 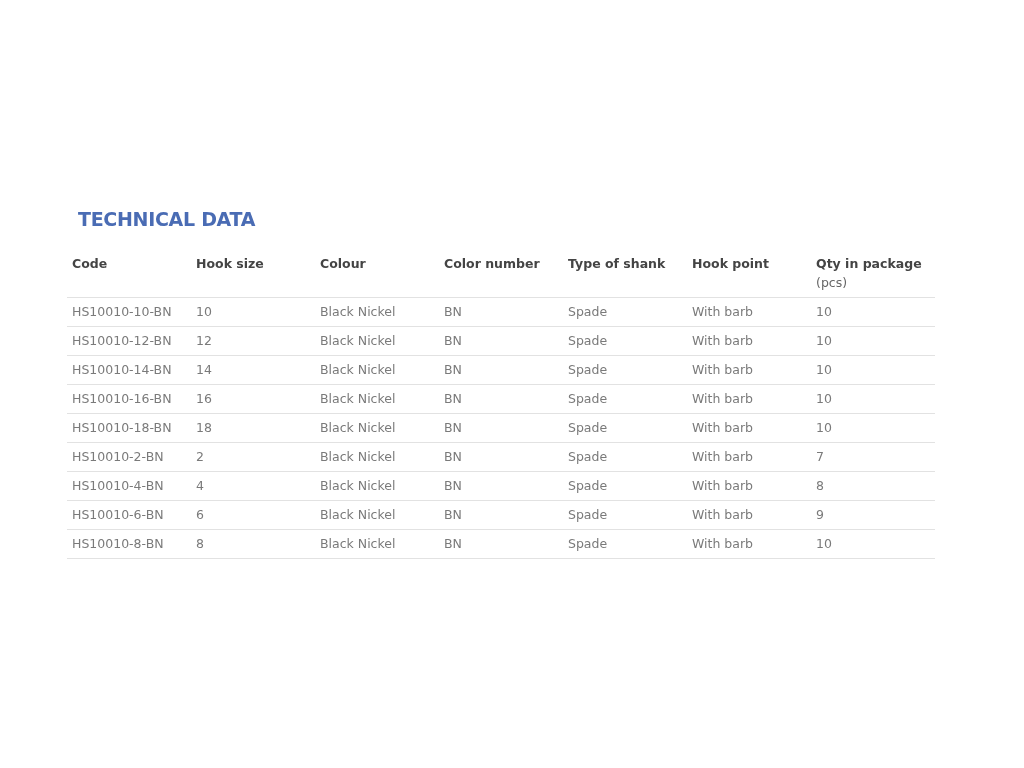 I want to click on table-cell: 4, so click(x=253, y=486).